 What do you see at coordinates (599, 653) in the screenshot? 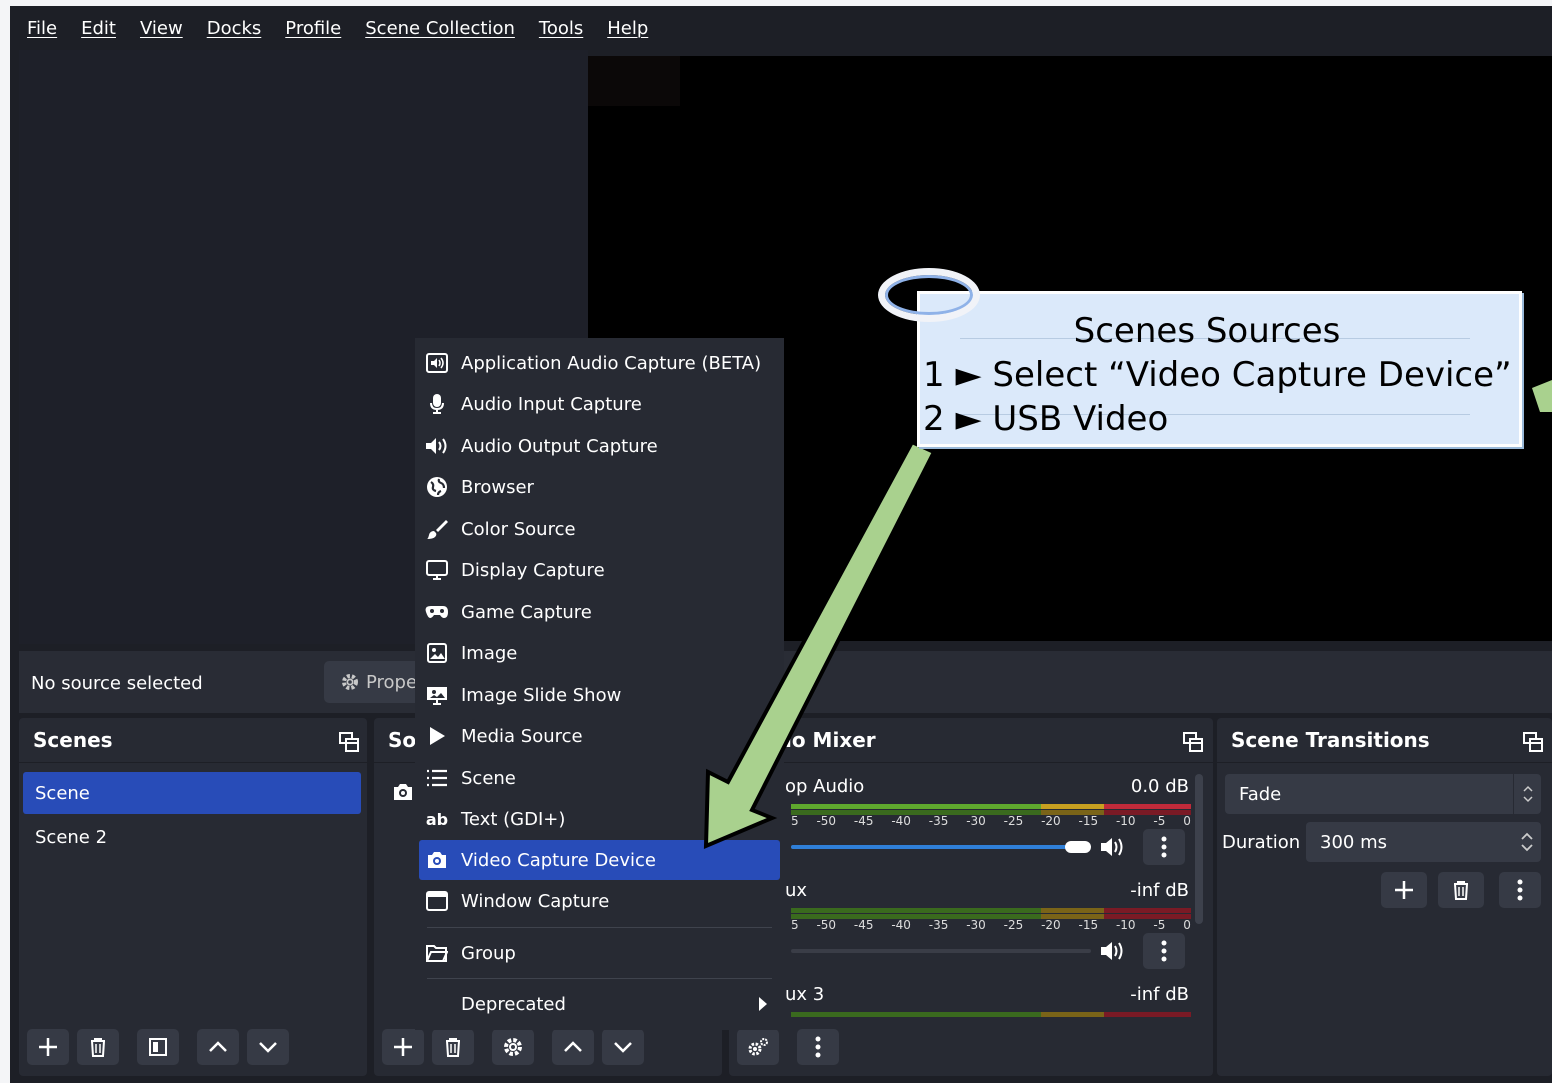
I see `menu-item-image: Image` at bounding box center [599, 653].